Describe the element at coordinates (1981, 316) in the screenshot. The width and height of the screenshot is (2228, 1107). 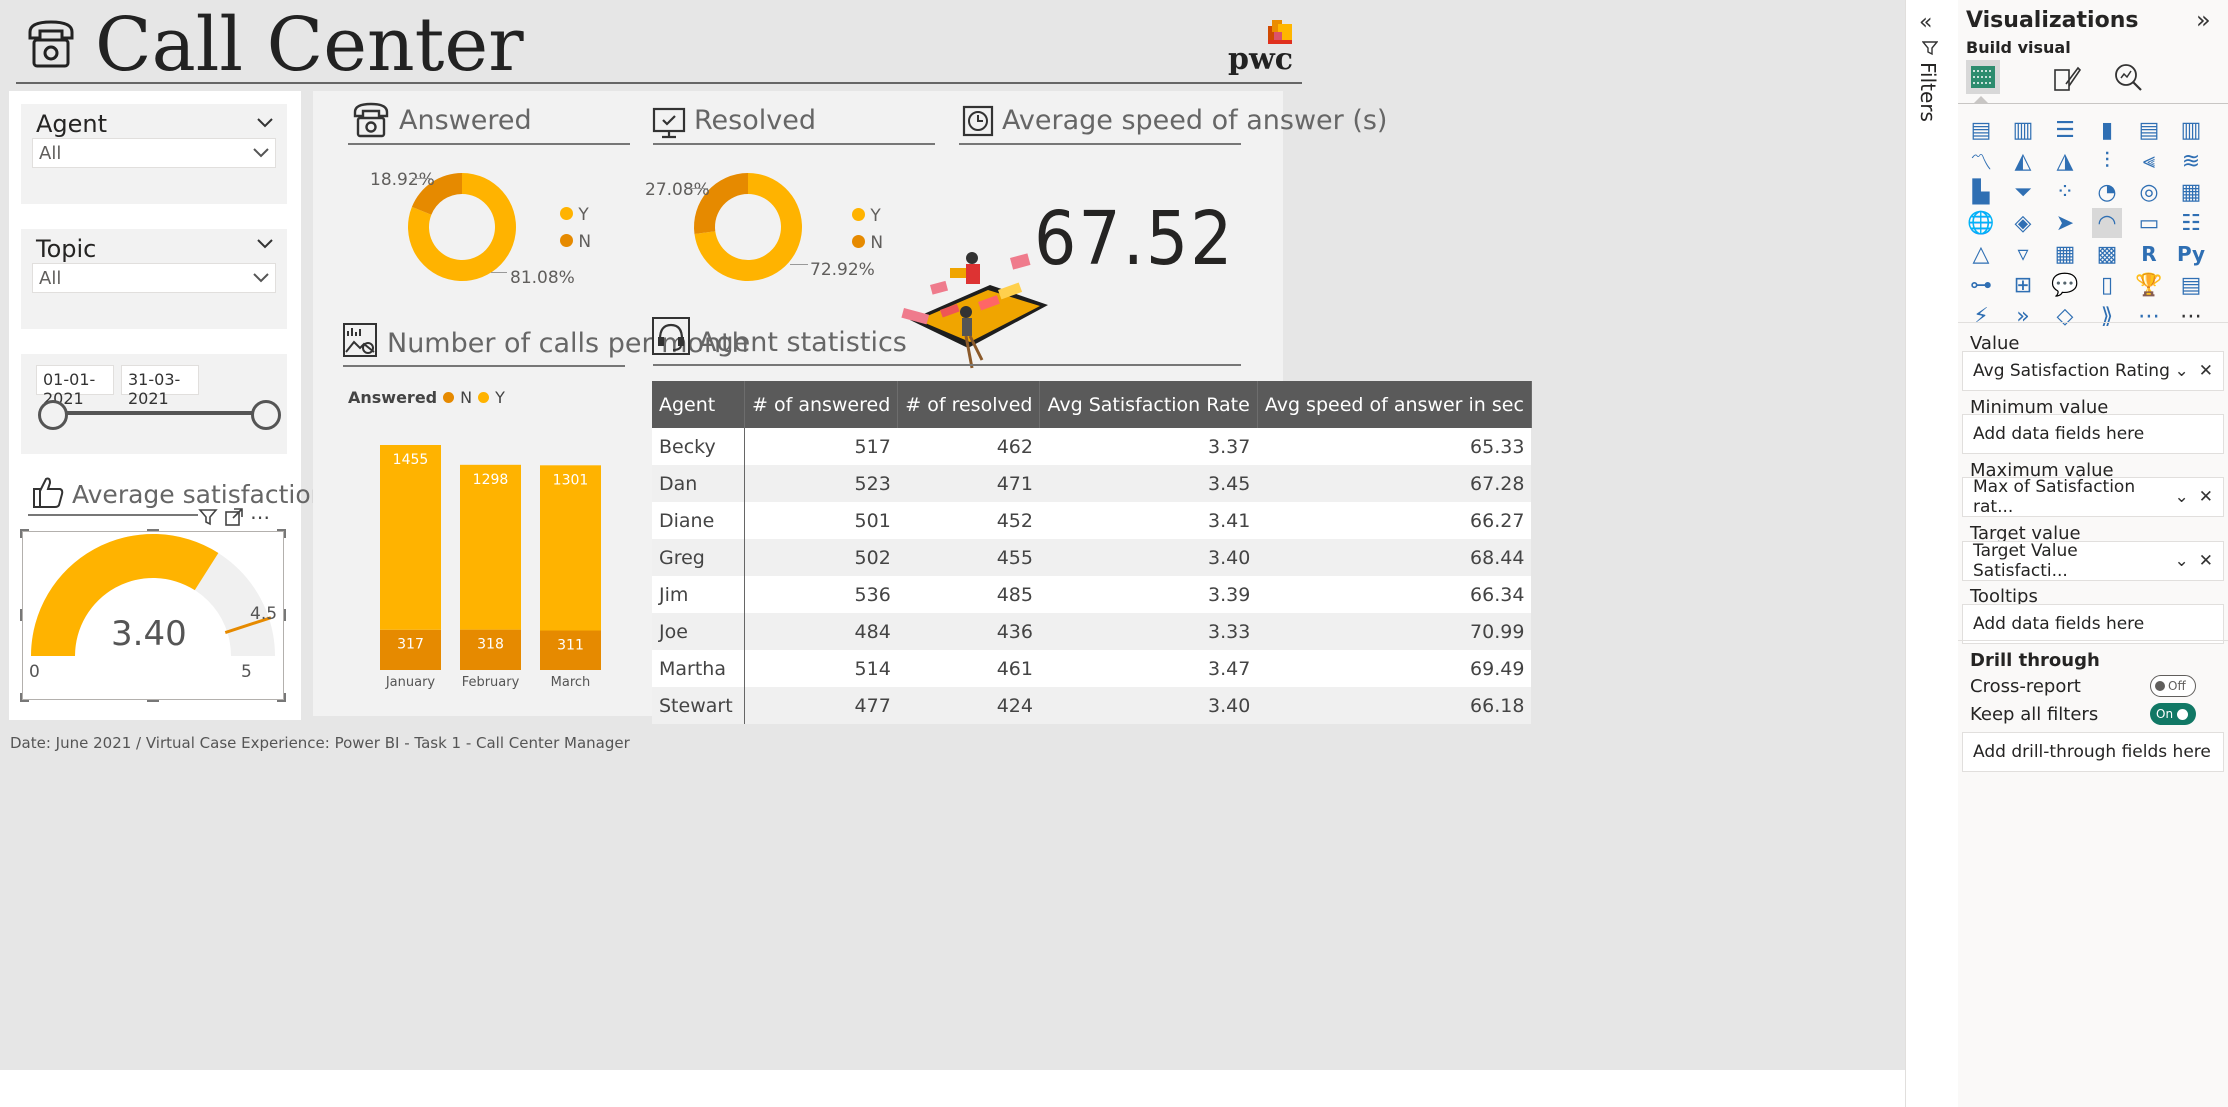
I see `power-apps-icon: ⚡` at that location.